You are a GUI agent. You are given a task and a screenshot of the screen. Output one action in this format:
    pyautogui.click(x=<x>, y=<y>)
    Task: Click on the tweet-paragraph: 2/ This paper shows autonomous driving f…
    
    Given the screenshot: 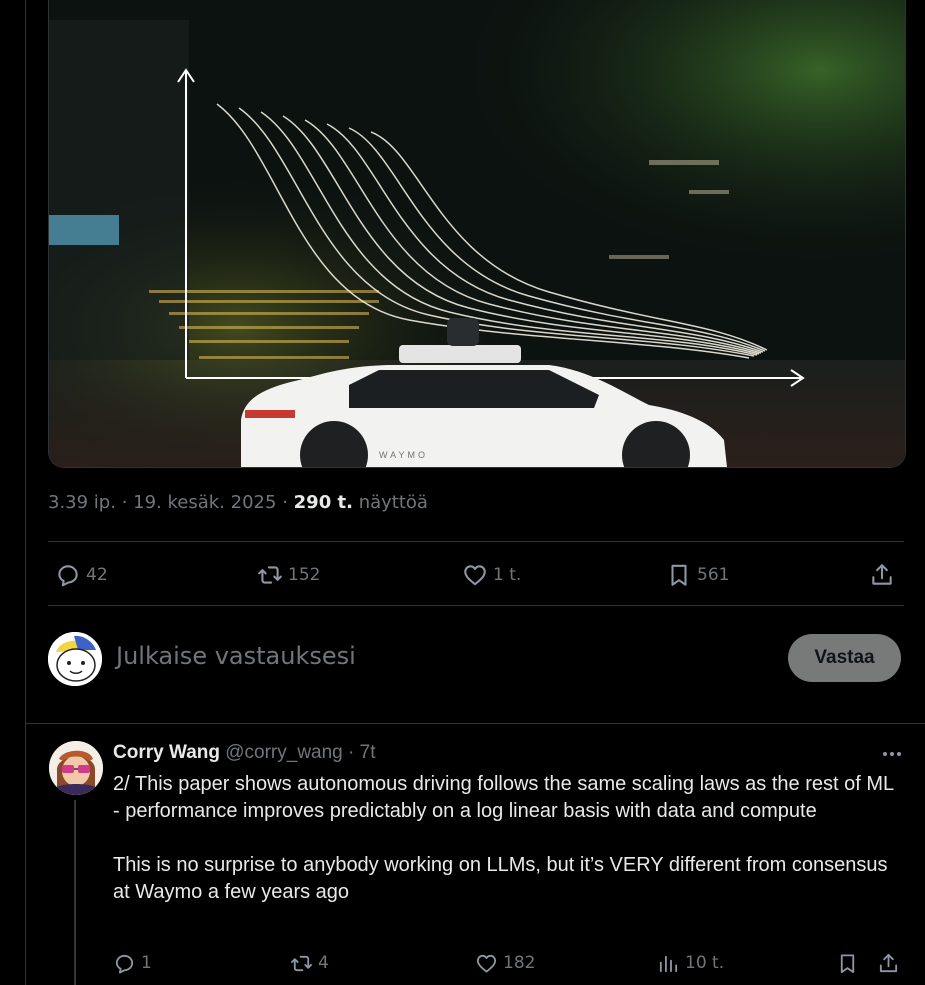 What is the action you would take?
    pyautogui.click(x=503, y=797)
    